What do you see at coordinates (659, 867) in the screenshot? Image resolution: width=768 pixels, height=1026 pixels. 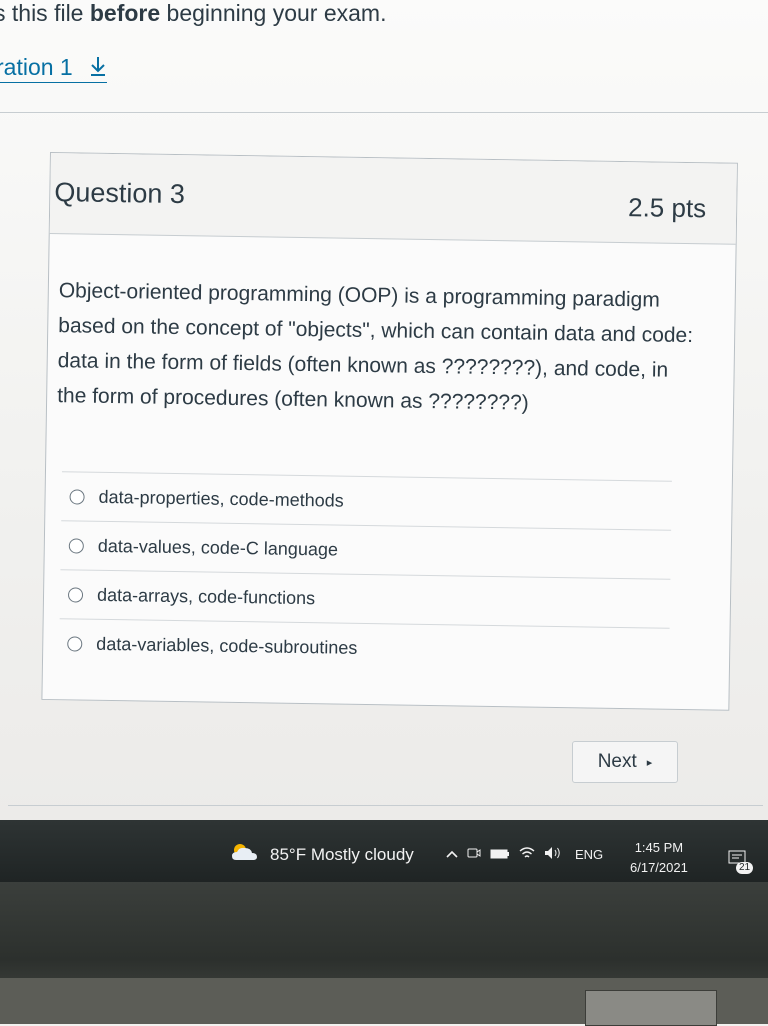 I see `clock-date: 6/17/2021` at bounding box center [659, 867].